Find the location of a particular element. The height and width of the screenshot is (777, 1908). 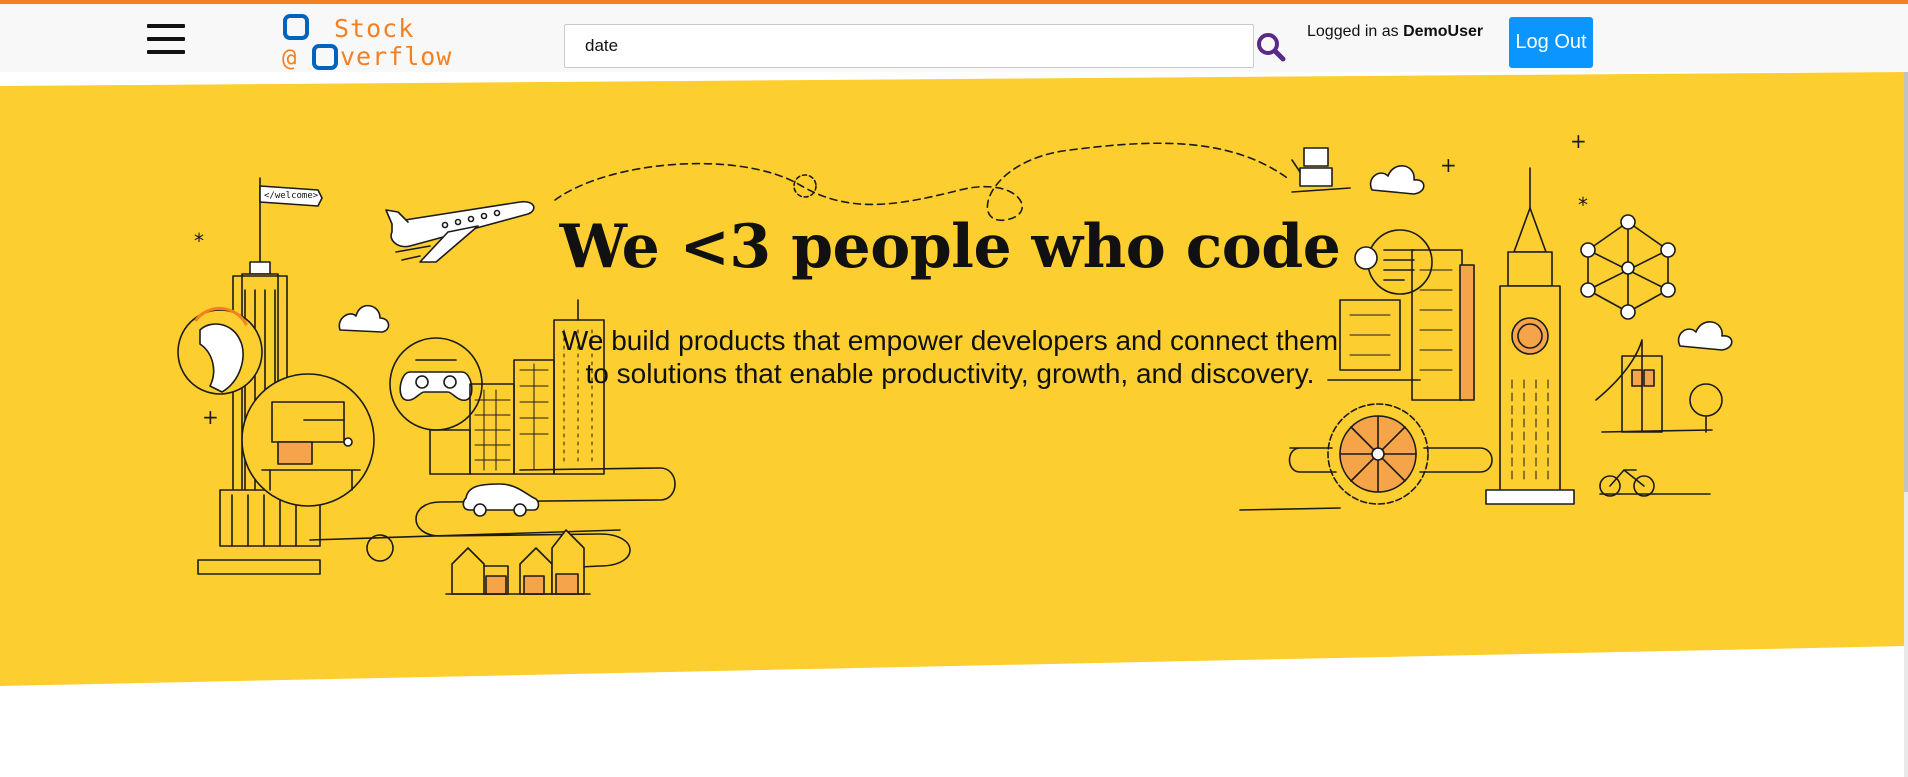

road is located at coordinates (492, 518).